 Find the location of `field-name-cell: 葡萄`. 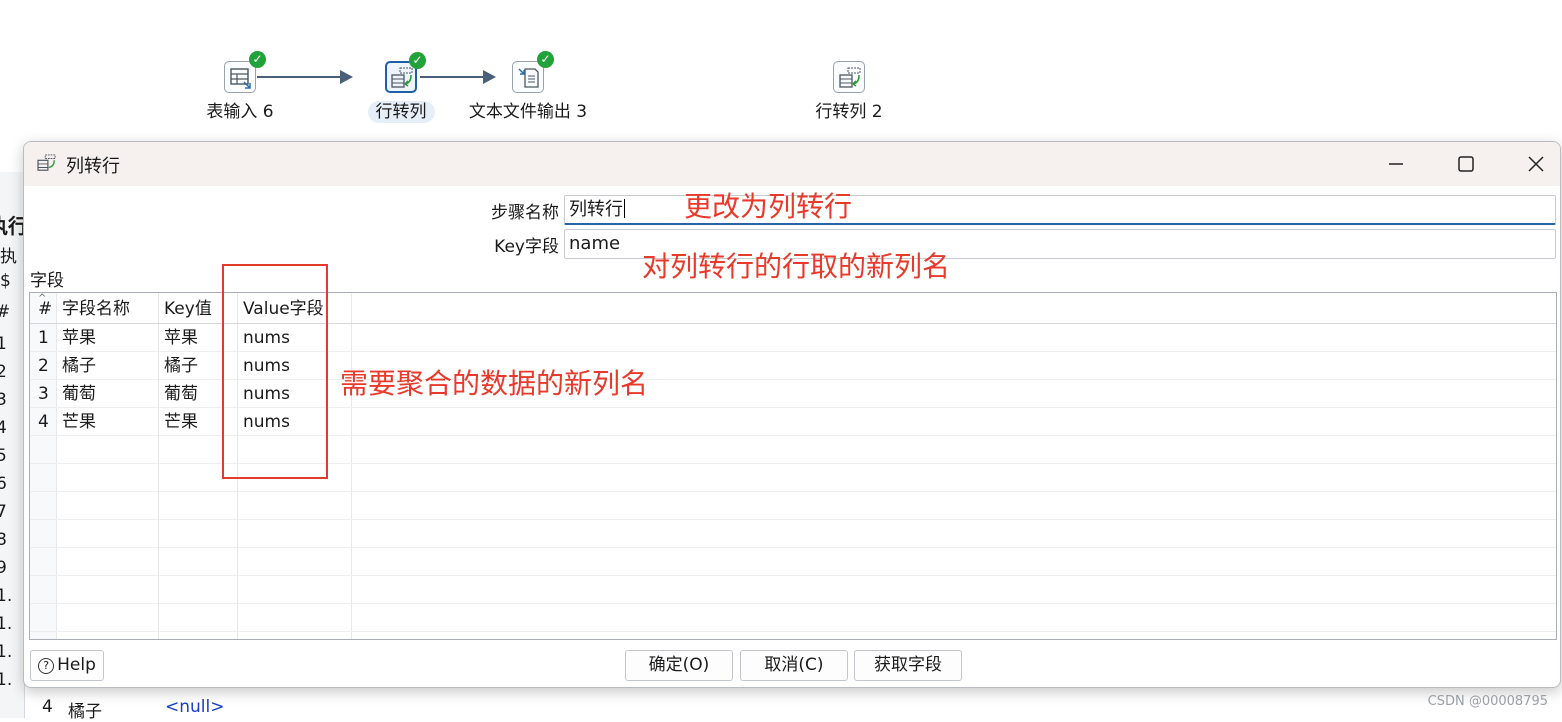

field-name-cell: 葡萄 is located at coordinates (79, 394).